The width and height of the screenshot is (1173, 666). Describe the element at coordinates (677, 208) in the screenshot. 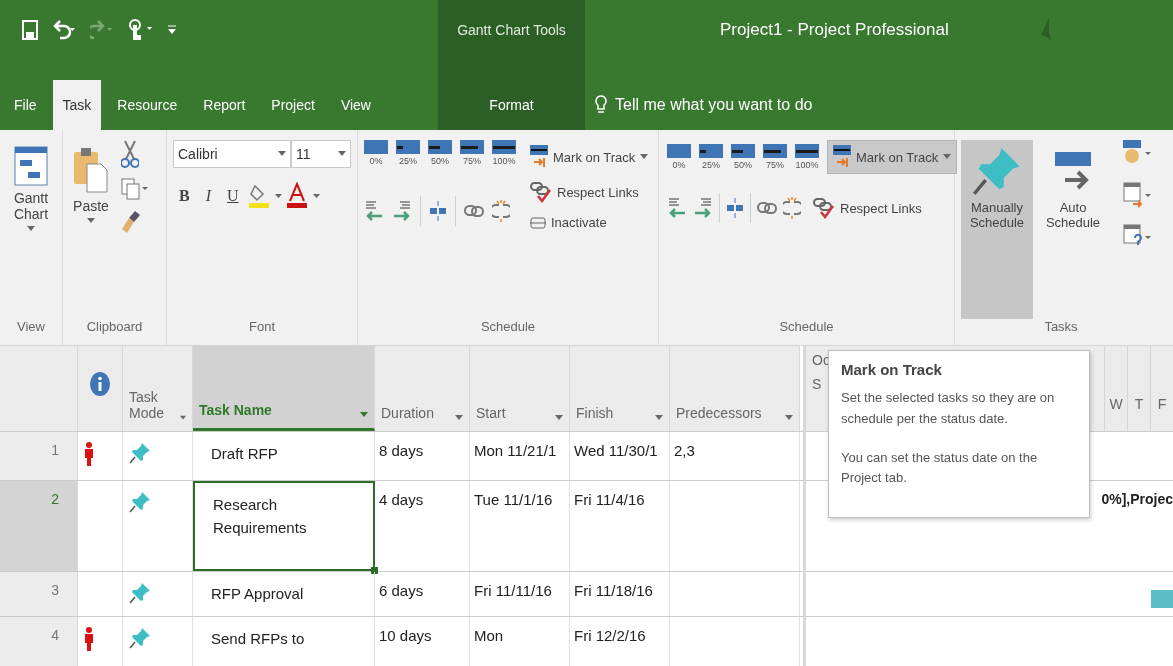

I see `outdent-icon` at that location.